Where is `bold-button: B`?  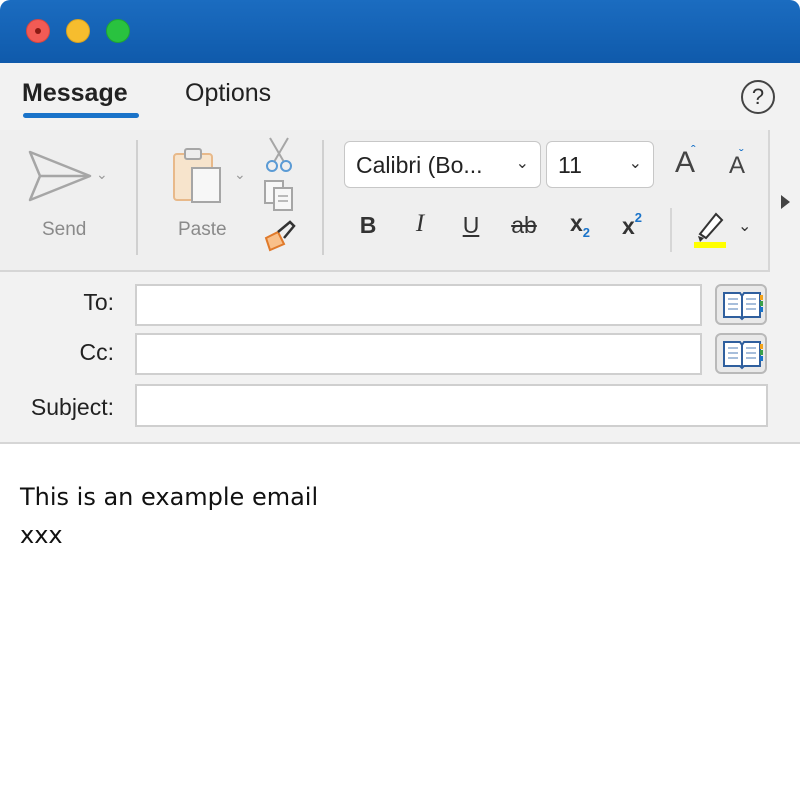
bold-button: B is located at coordinates (368, 225).